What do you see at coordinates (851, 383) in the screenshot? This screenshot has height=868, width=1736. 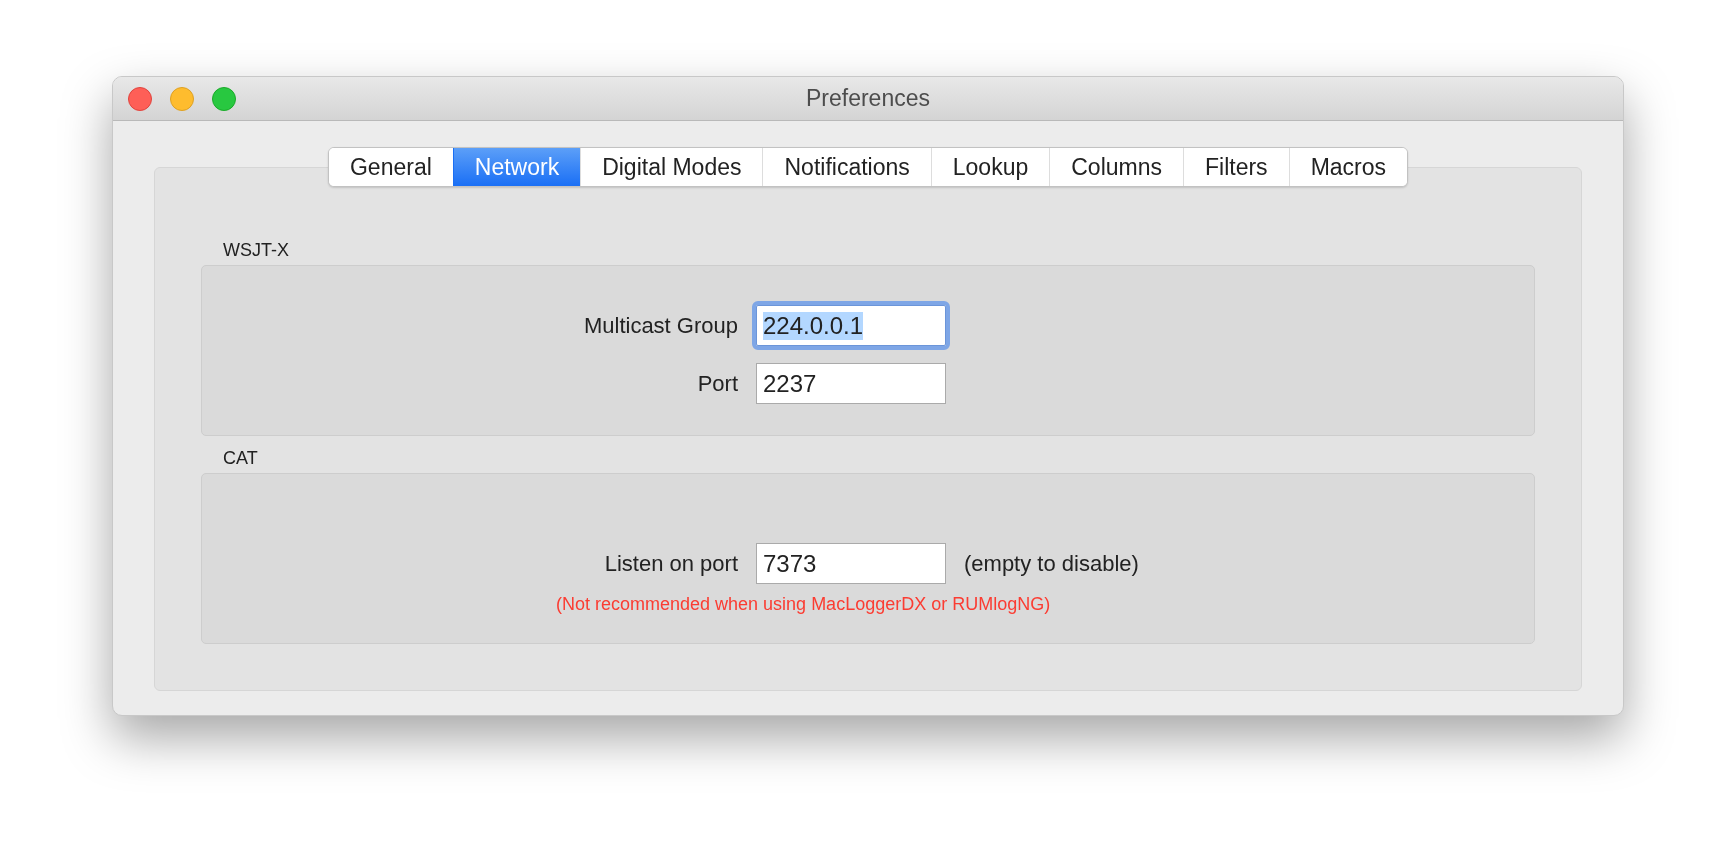 I see `text-field: 2237` at bounding box center [851, 383].